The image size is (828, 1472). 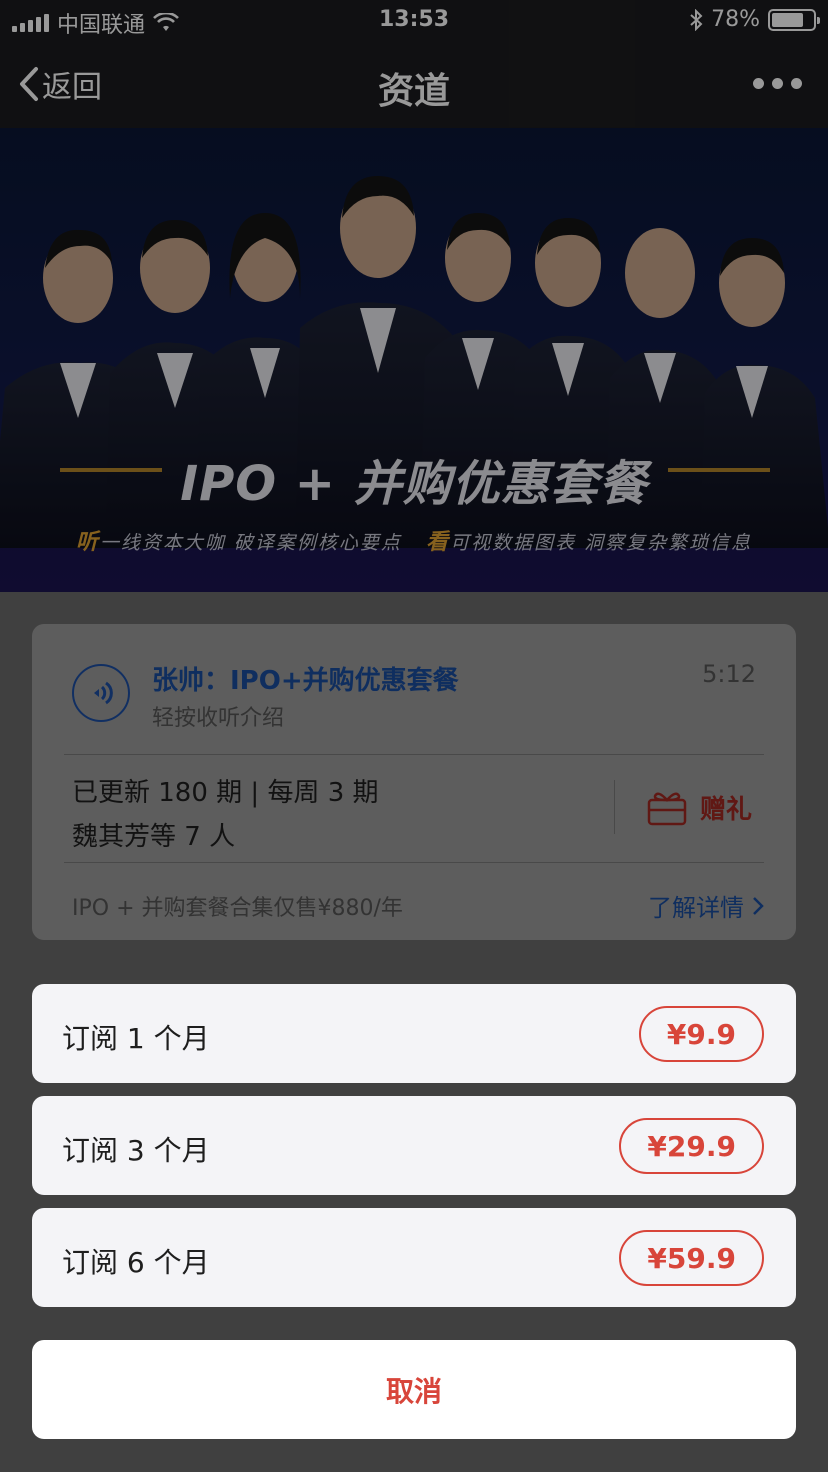 What do you see at coordinates (777, 83) in the screenshot?
I see `more-menu-icon` at bounding box center [777, 83].